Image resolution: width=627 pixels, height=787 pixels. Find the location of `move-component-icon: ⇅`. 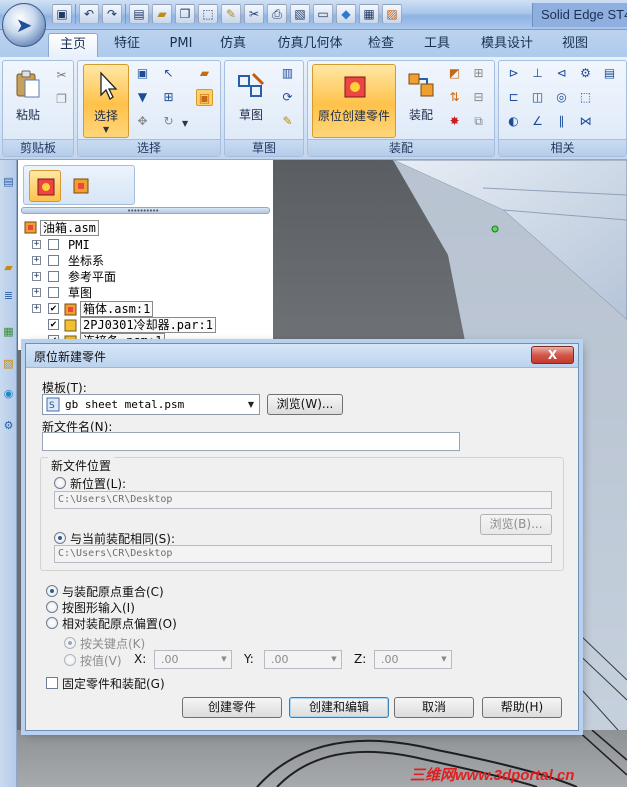

move-component-icon: ⇅ is located at coordinates (454, 97).